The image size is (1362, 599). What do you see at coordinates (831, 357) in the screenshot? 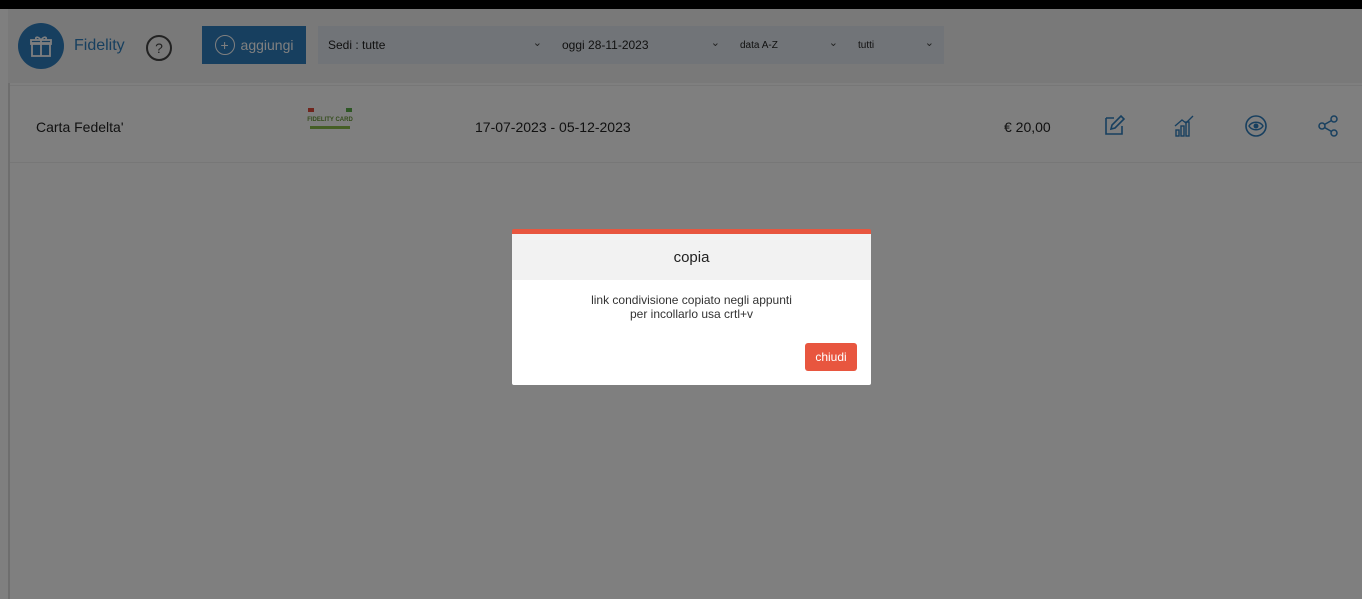
I see `close-button: chiudi` at bounding box center [831, 357].